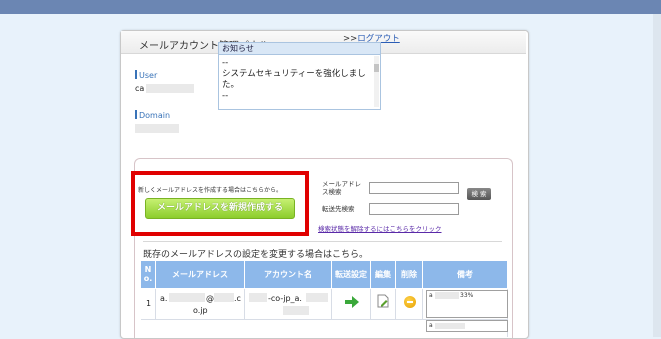 Image resolution: width=661 pixels, height=339 pixels. What do you see at coordinates (187, 297) in the screenshot?
I see `masked-mail` at bounding box center [187, 297].